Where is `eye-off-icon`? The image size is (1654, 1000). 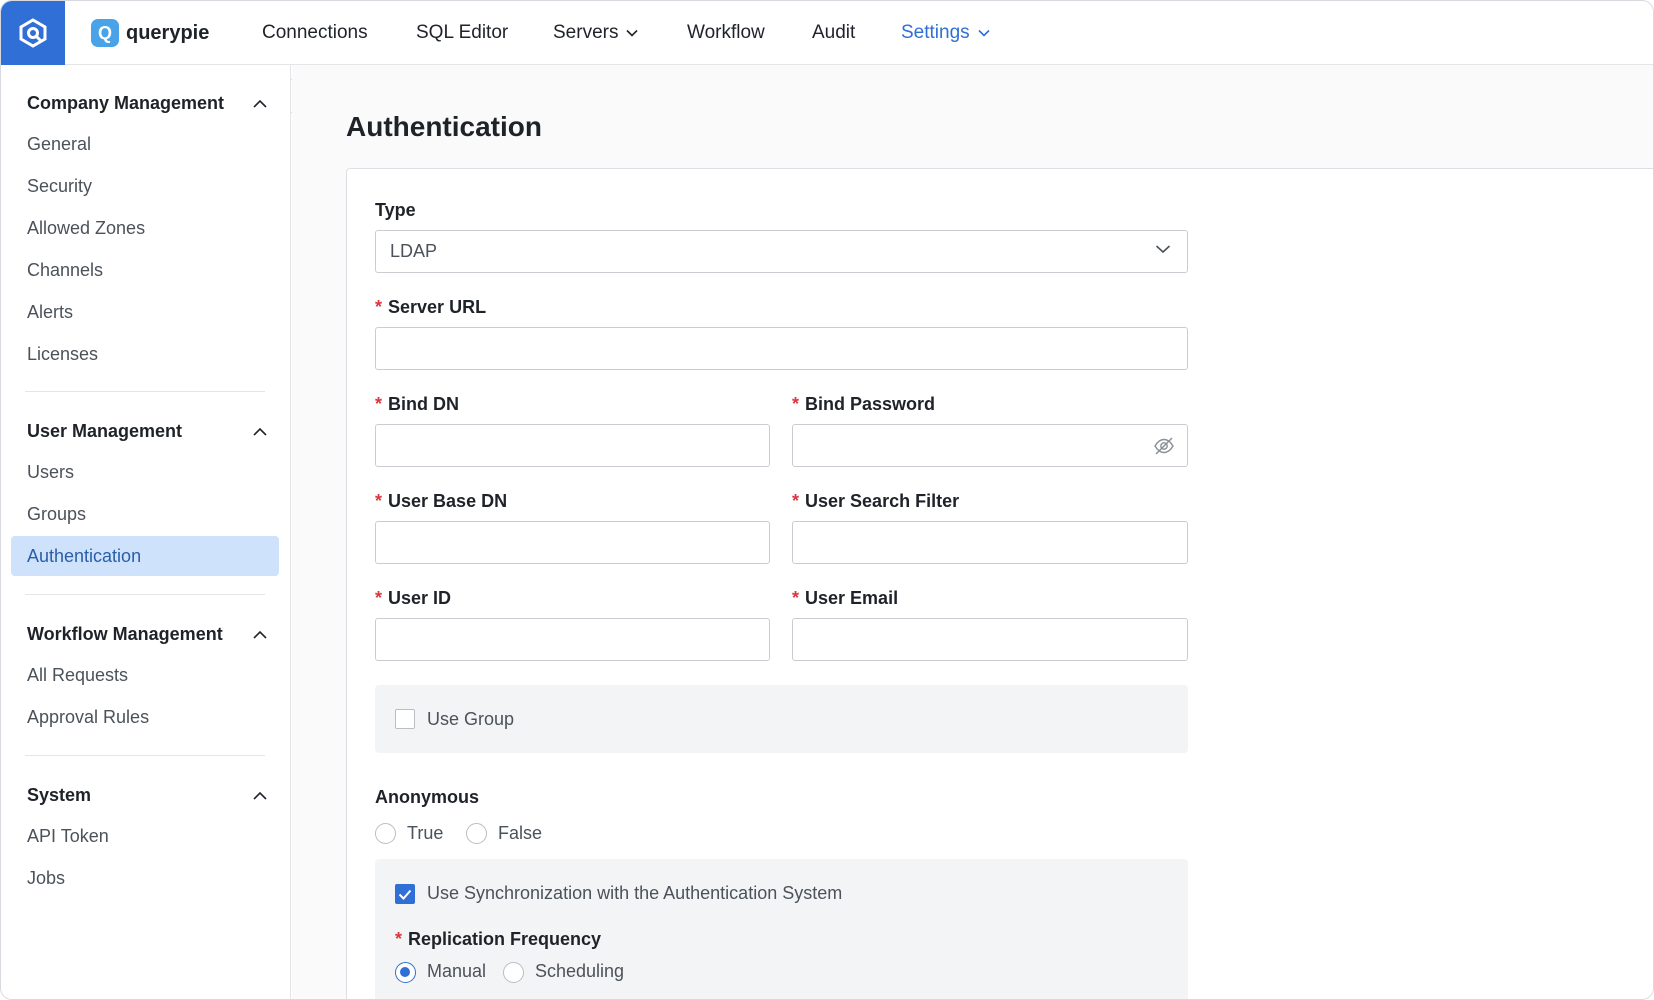 eye-off-icon is located at coordinates (1164, 446).